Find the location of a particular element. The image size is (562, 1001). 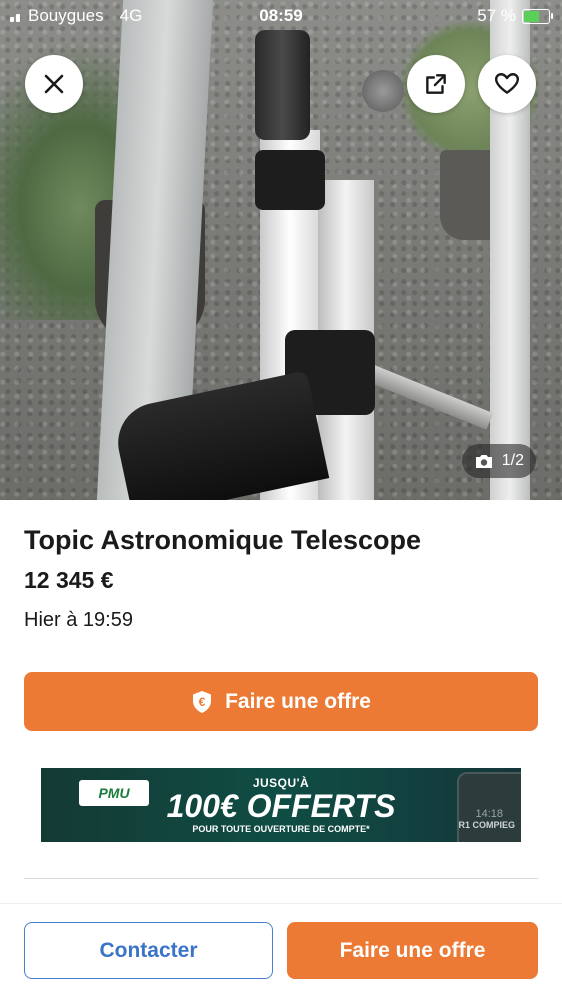

euro-shield-icon: € is located at coordinates (202, 701).